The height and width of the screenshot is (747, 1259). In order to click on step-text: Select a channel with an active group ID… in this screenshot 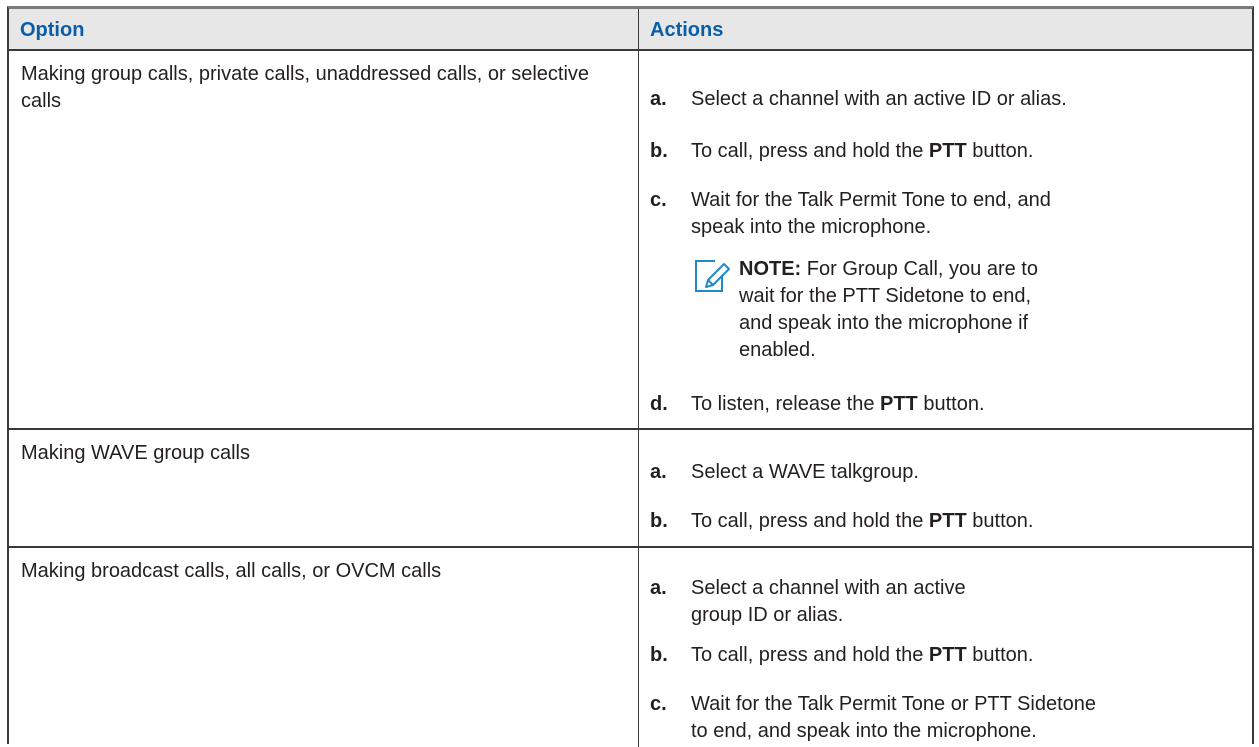, I will do `click(828, 601)`.